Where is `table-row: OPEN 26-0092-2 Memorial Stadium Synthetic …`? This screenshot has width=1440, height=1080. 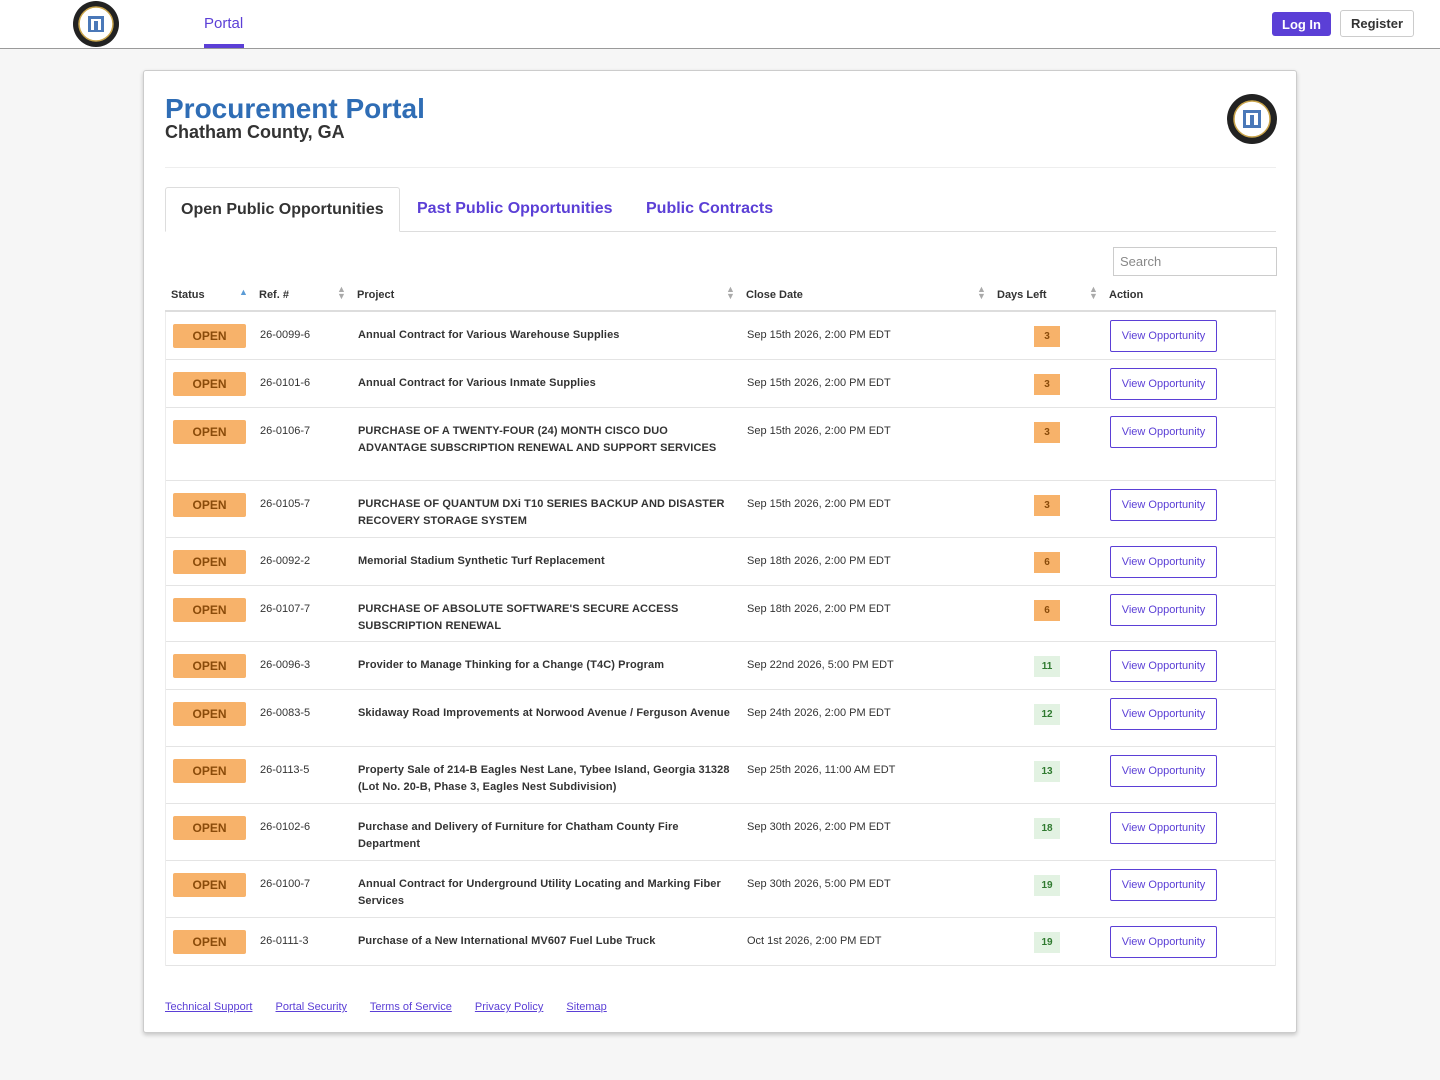 table-row: OPEN 26-0092-2 Memorial Stadium Synthetic … is located at coordinates (720, 562).